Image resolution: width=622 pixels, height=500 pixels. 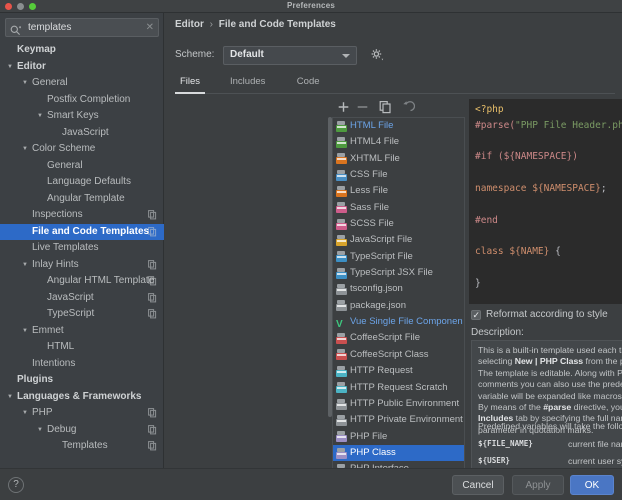 I want to click on http-private-env-icon, so click(x=341, y=420).